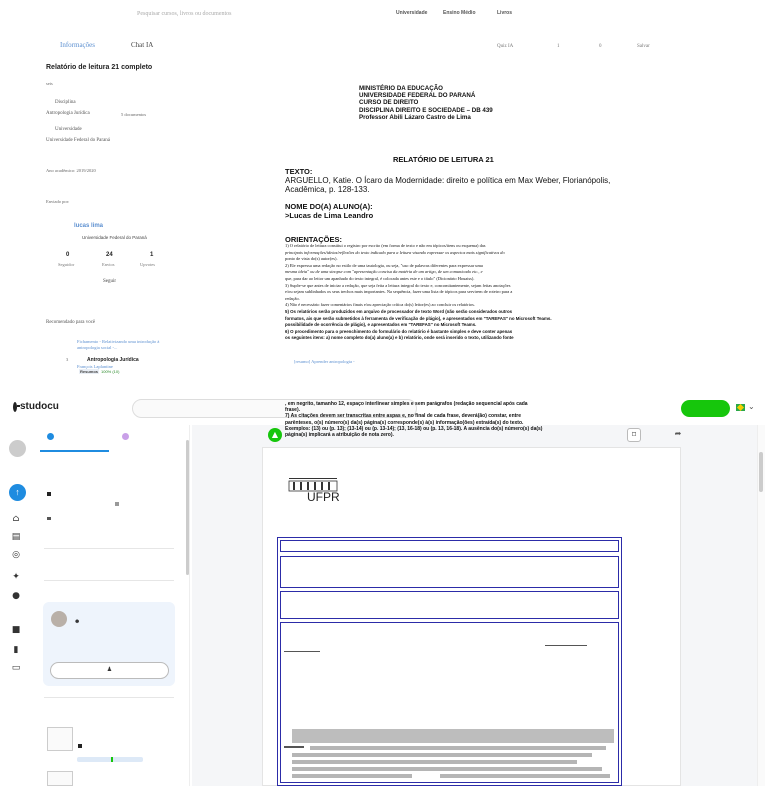 The height and width of the screenshot is (786, 768). Describe the element at coordinates (17, 448) in the screenshot. I see `user-avatar` at that location.